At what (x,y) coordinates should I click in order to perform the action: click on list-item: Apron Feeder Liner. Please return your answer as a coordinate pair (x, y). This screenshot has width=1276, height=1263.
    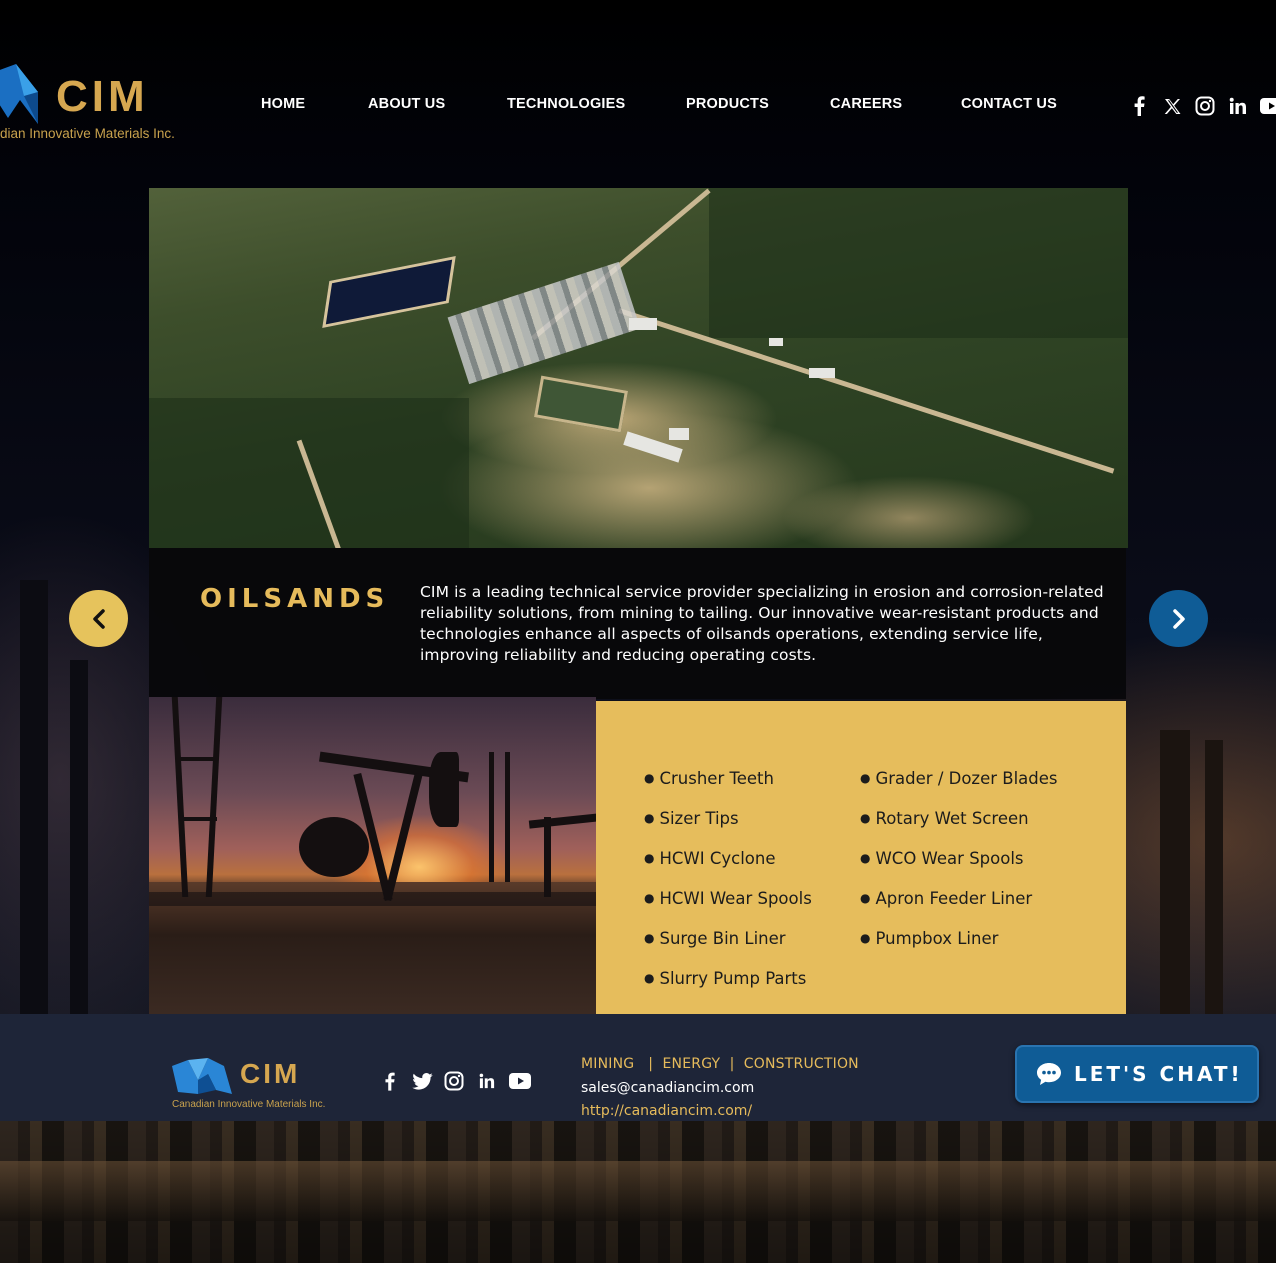
    Looking at the image, I should click on (959, 909).